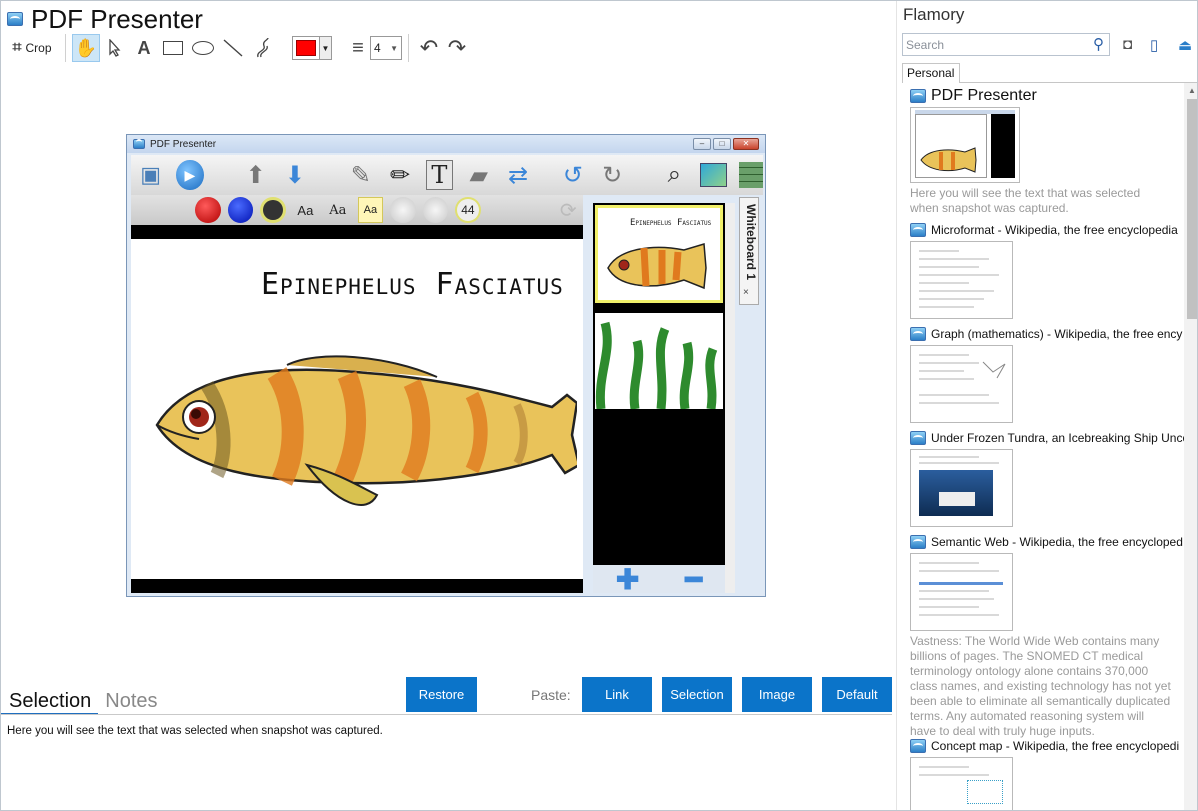 This screenshot has height=811, width=1198. Describe the element at coordinates (1127, 44) in the screenshot. I see `camera-icon: ◘` at that location.